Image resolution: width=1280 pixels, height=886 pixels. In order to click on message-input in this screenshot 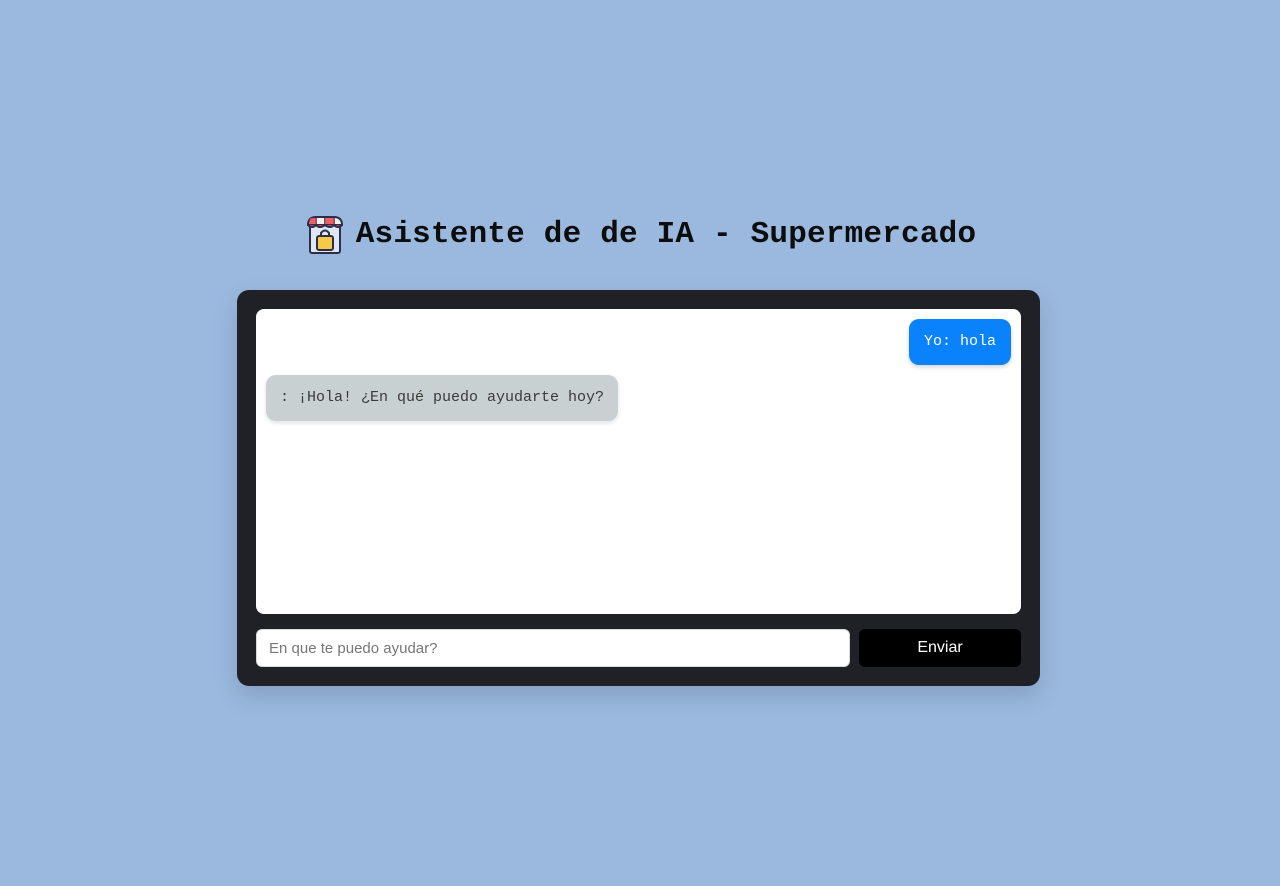, I will do `click(553, 648)`.